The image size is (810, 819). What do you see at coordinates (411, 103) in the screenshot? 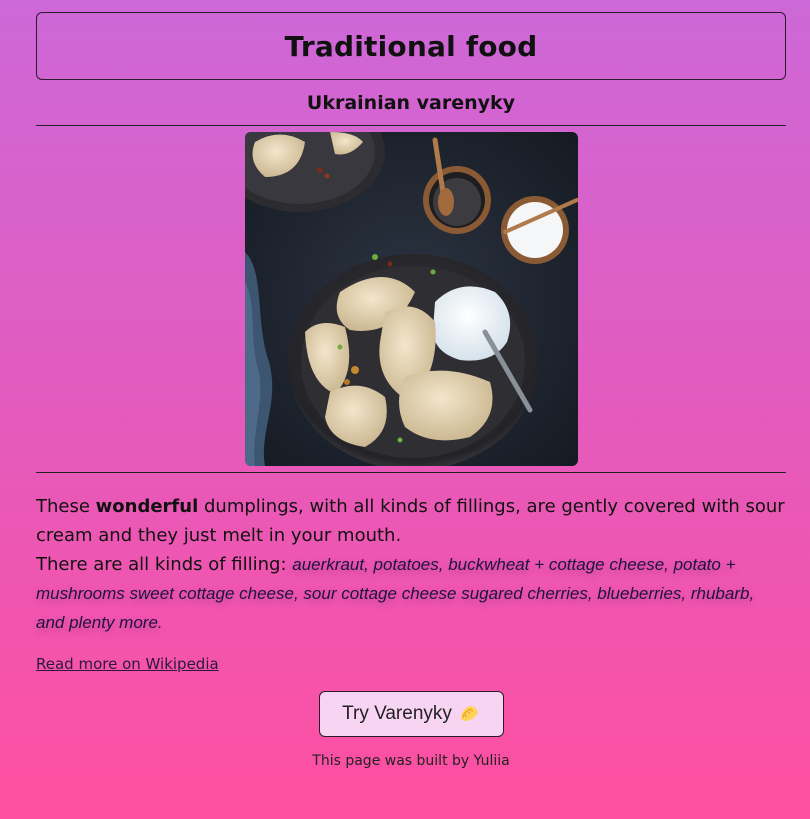
I see `page-subtitle: Ukrainian varenyky` at bounding box center [411, 103].